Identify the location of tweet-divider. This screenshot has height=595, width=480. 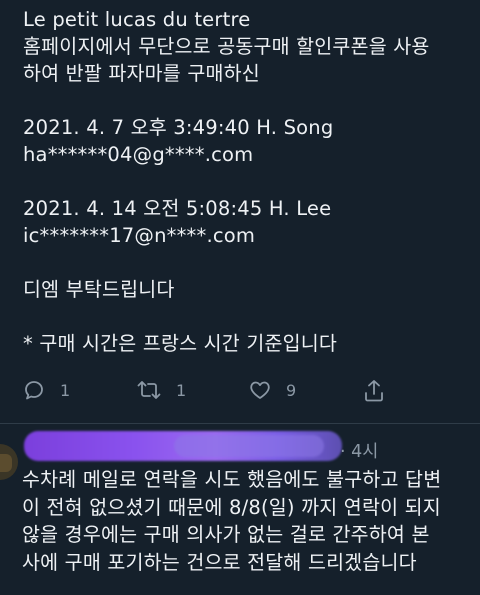
(240, 423).